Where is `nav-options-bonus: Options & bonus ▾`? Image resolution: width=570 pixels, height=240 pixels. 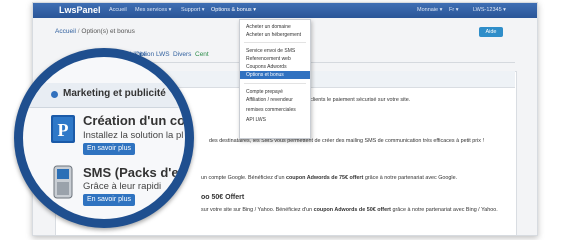
nav-options-bonus: Options & bonus ▾ is located at coordinates (233, 10).